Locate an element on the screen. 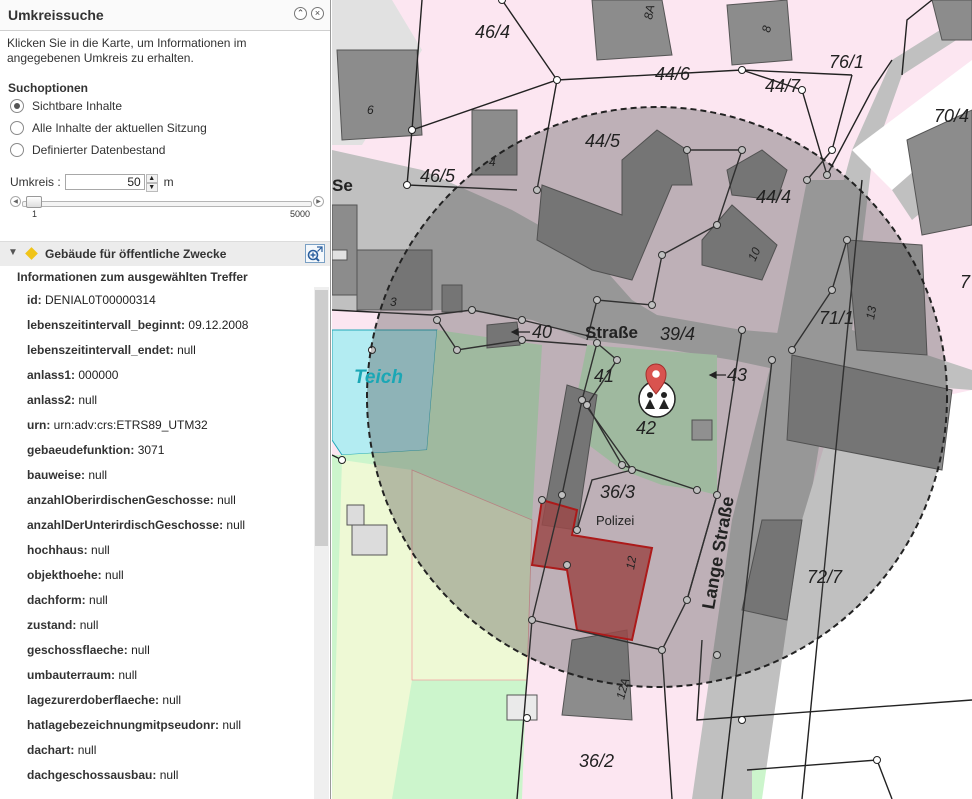 Image resolution: width=972 pixels, height=799 pixels. attribute-key: id: is located at coordinates (34, 300).